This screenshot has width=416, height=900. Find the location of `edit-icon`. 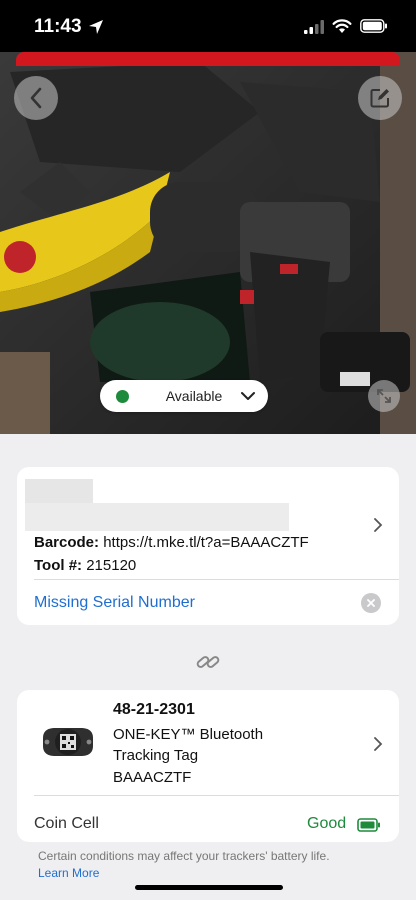

edit-icon is located at coordinates (379, 98).